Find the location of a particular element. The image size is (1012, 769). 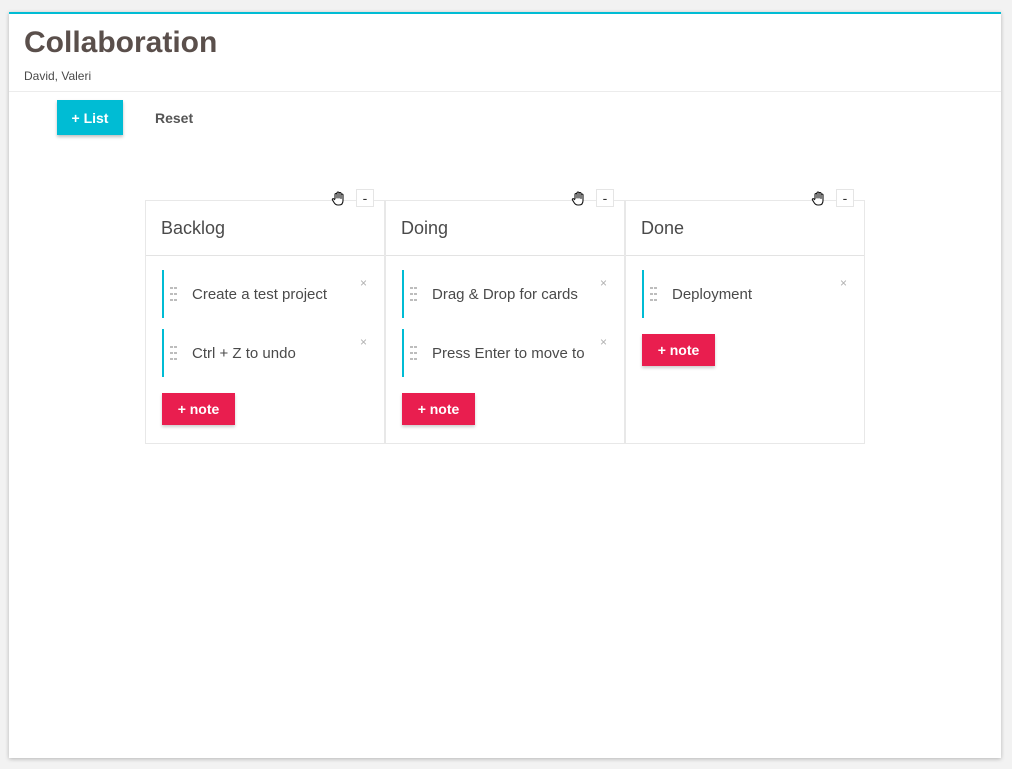

column-body: Deployment × + note is located at coordinates (745, 318).